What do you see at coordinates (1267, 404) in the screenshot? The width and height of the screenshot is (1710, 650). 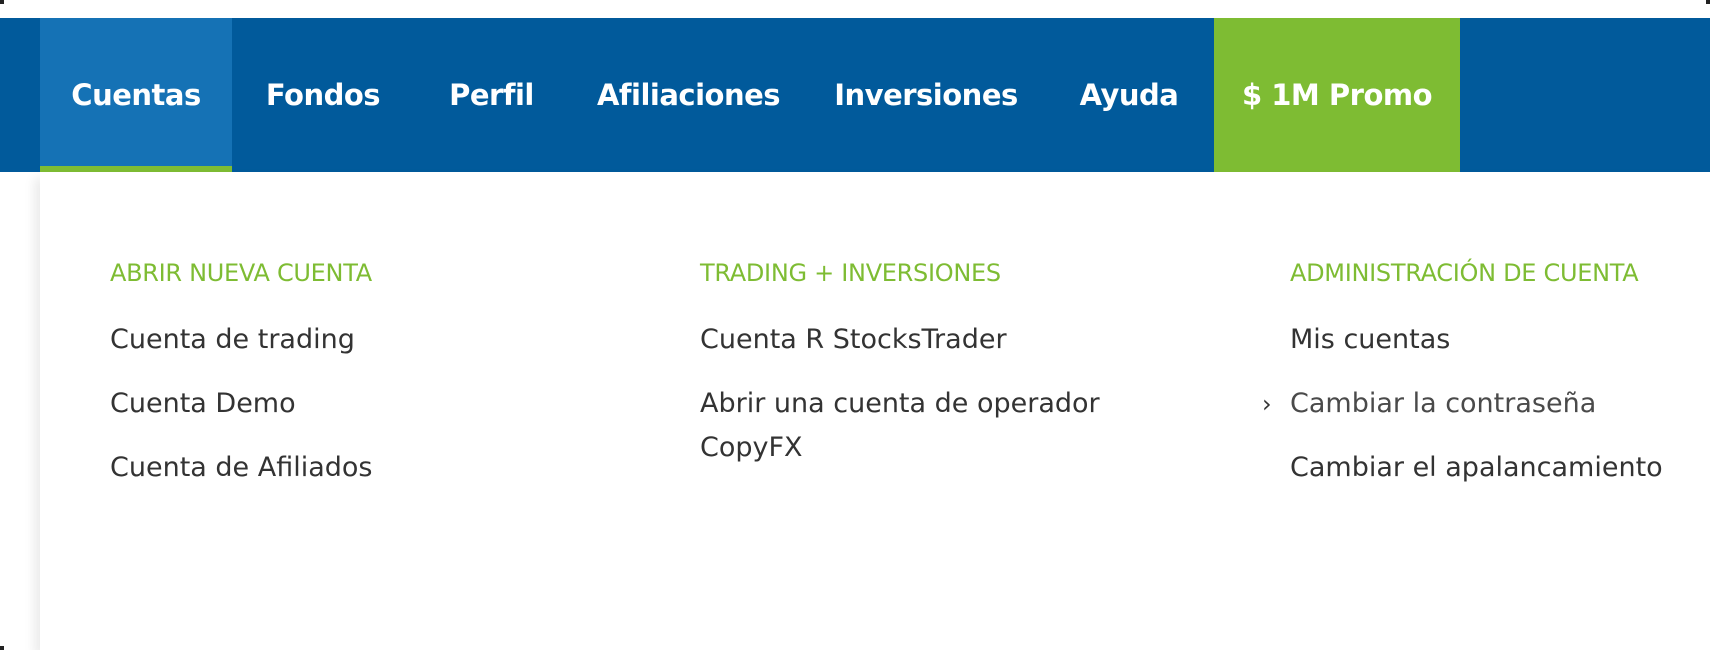 I see `chevron-right-icon: ›` at bounding box center [1267, 404].